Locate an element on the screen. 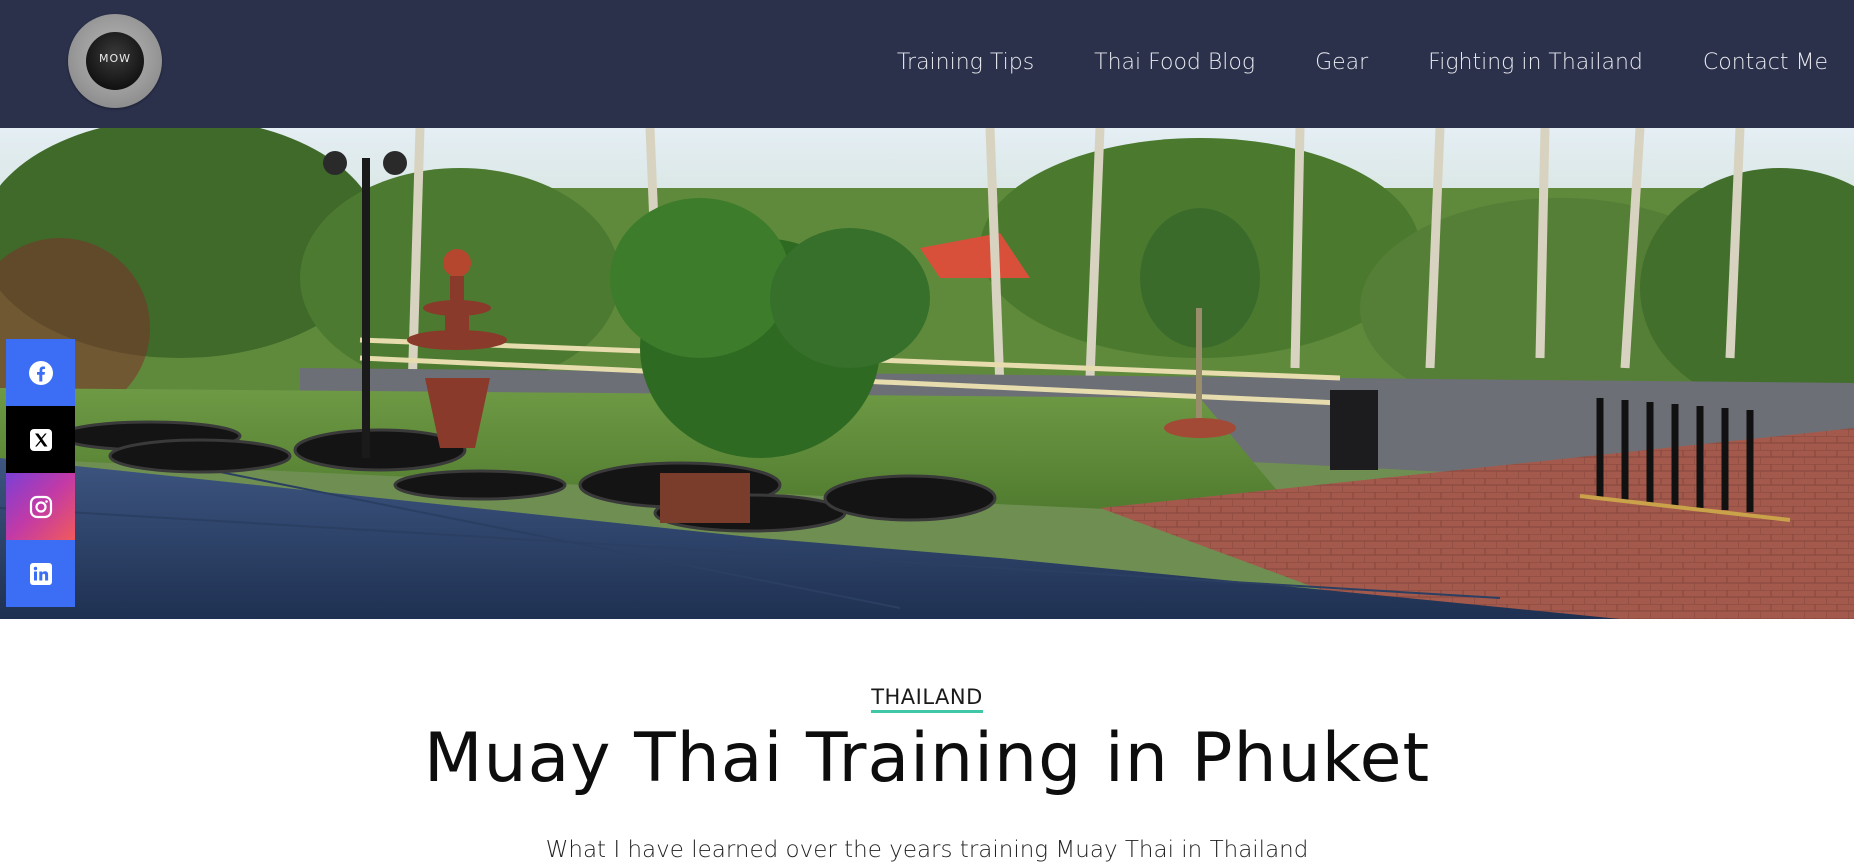 The height and width of the screenshot is (863, 1854). facebook-icon is located at coordinates (40, 372).